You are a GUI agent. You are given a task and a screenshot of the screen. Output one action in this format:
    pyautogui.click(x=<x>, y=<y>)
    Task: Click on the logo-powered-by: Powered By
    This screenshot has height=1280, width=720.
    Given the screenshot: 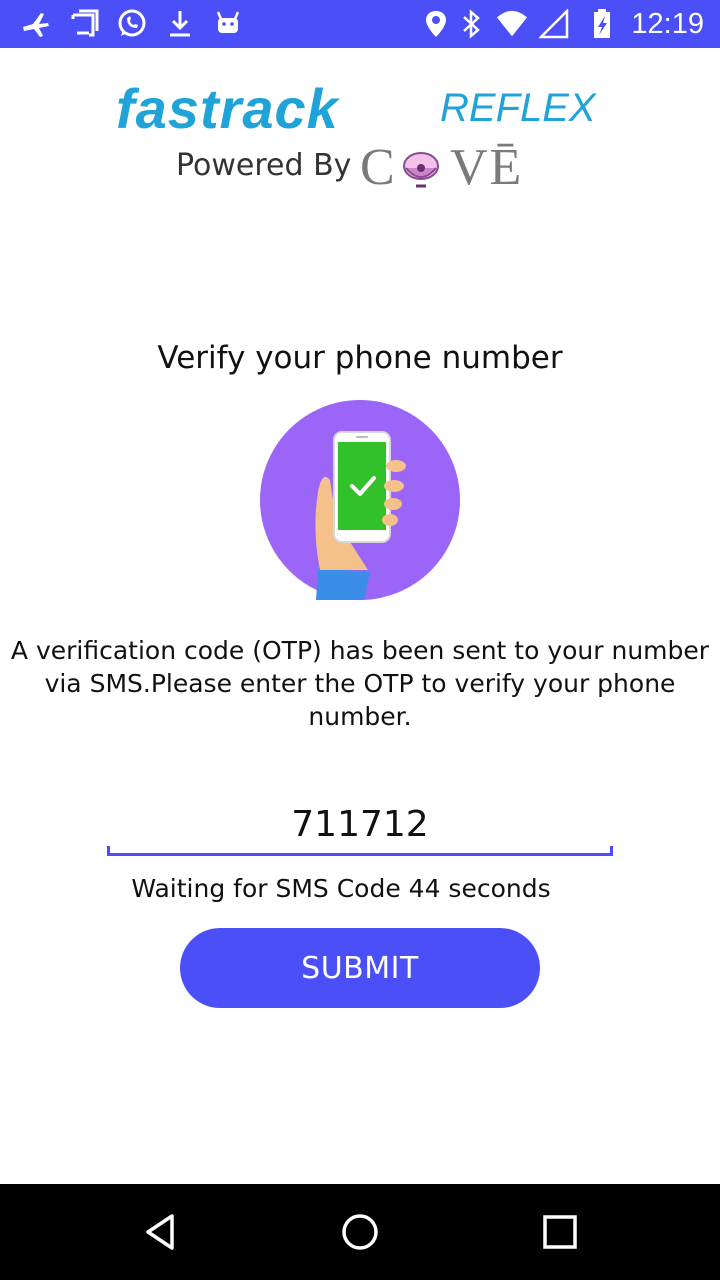 What is the action you would take?
    pyautogui.click(x=264, y=165)
    